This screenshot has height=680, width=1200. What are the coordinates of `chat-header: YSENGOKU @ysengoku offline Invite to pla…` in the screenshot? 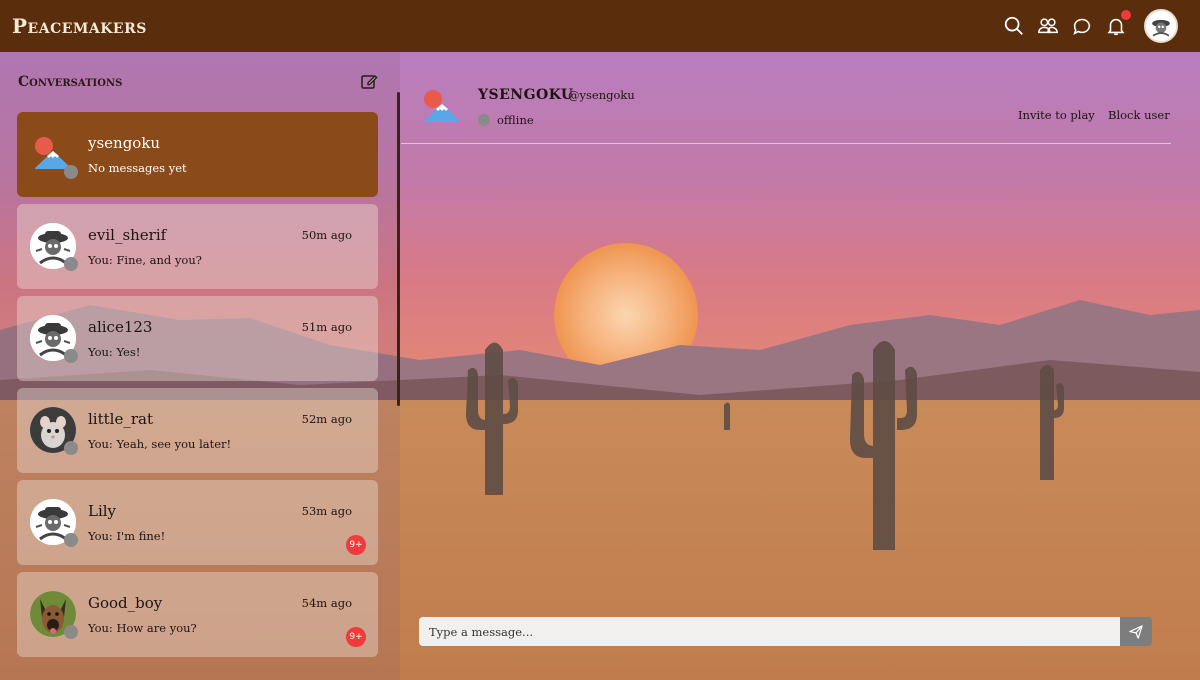 It's located at (786, 98).